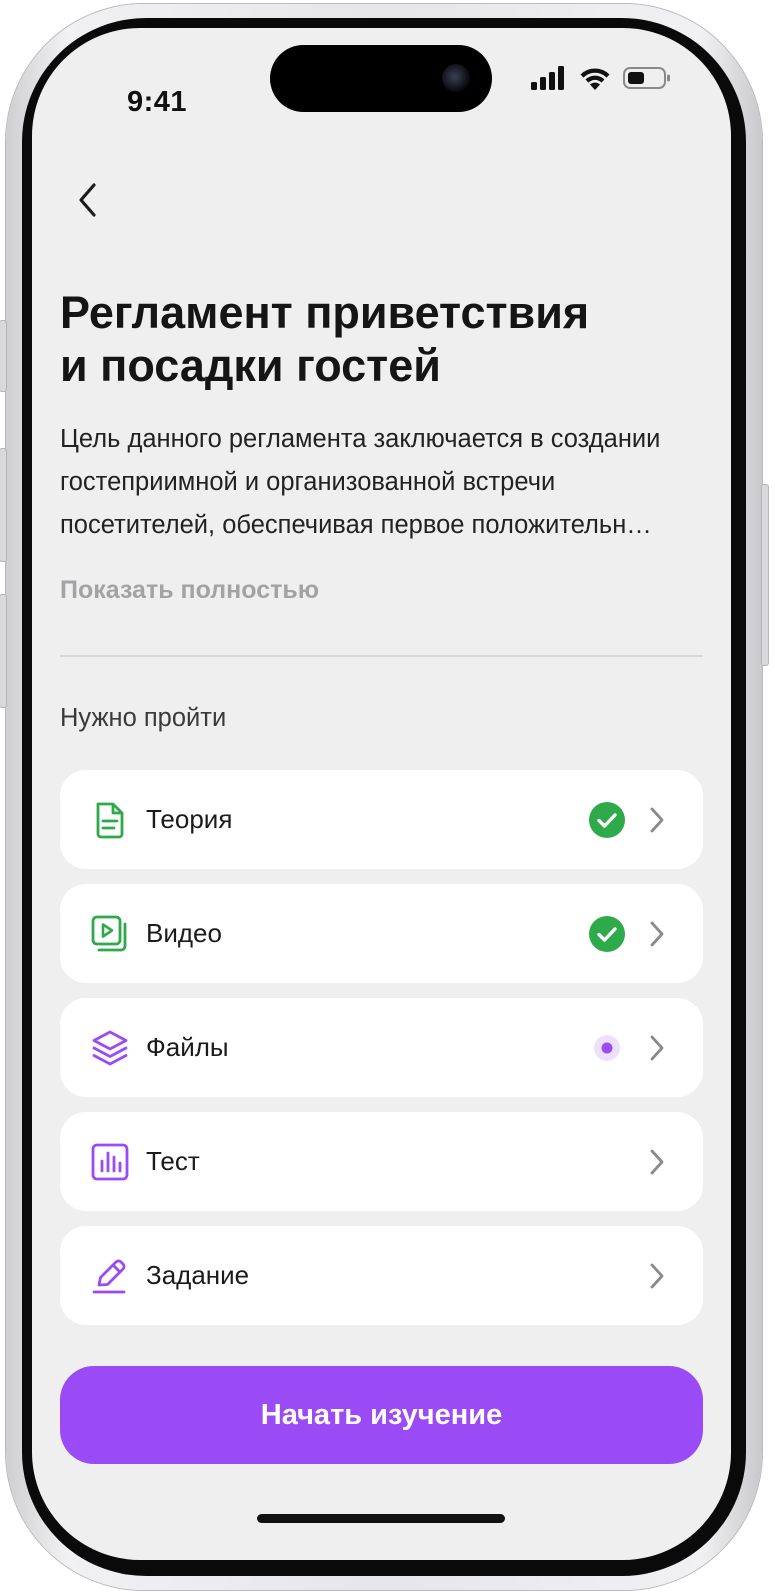  What do you see at coordinates (646, 78) in the screenshot?
I see `battery-icon` at bounding box center [646, 78].